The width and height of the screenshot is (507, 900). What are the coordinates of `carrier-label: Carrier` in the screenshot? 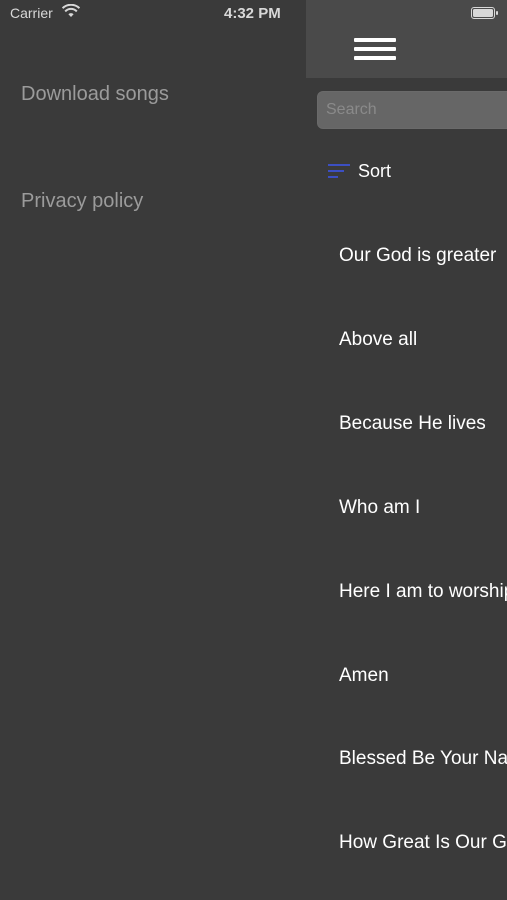 It's located at (31, 13).